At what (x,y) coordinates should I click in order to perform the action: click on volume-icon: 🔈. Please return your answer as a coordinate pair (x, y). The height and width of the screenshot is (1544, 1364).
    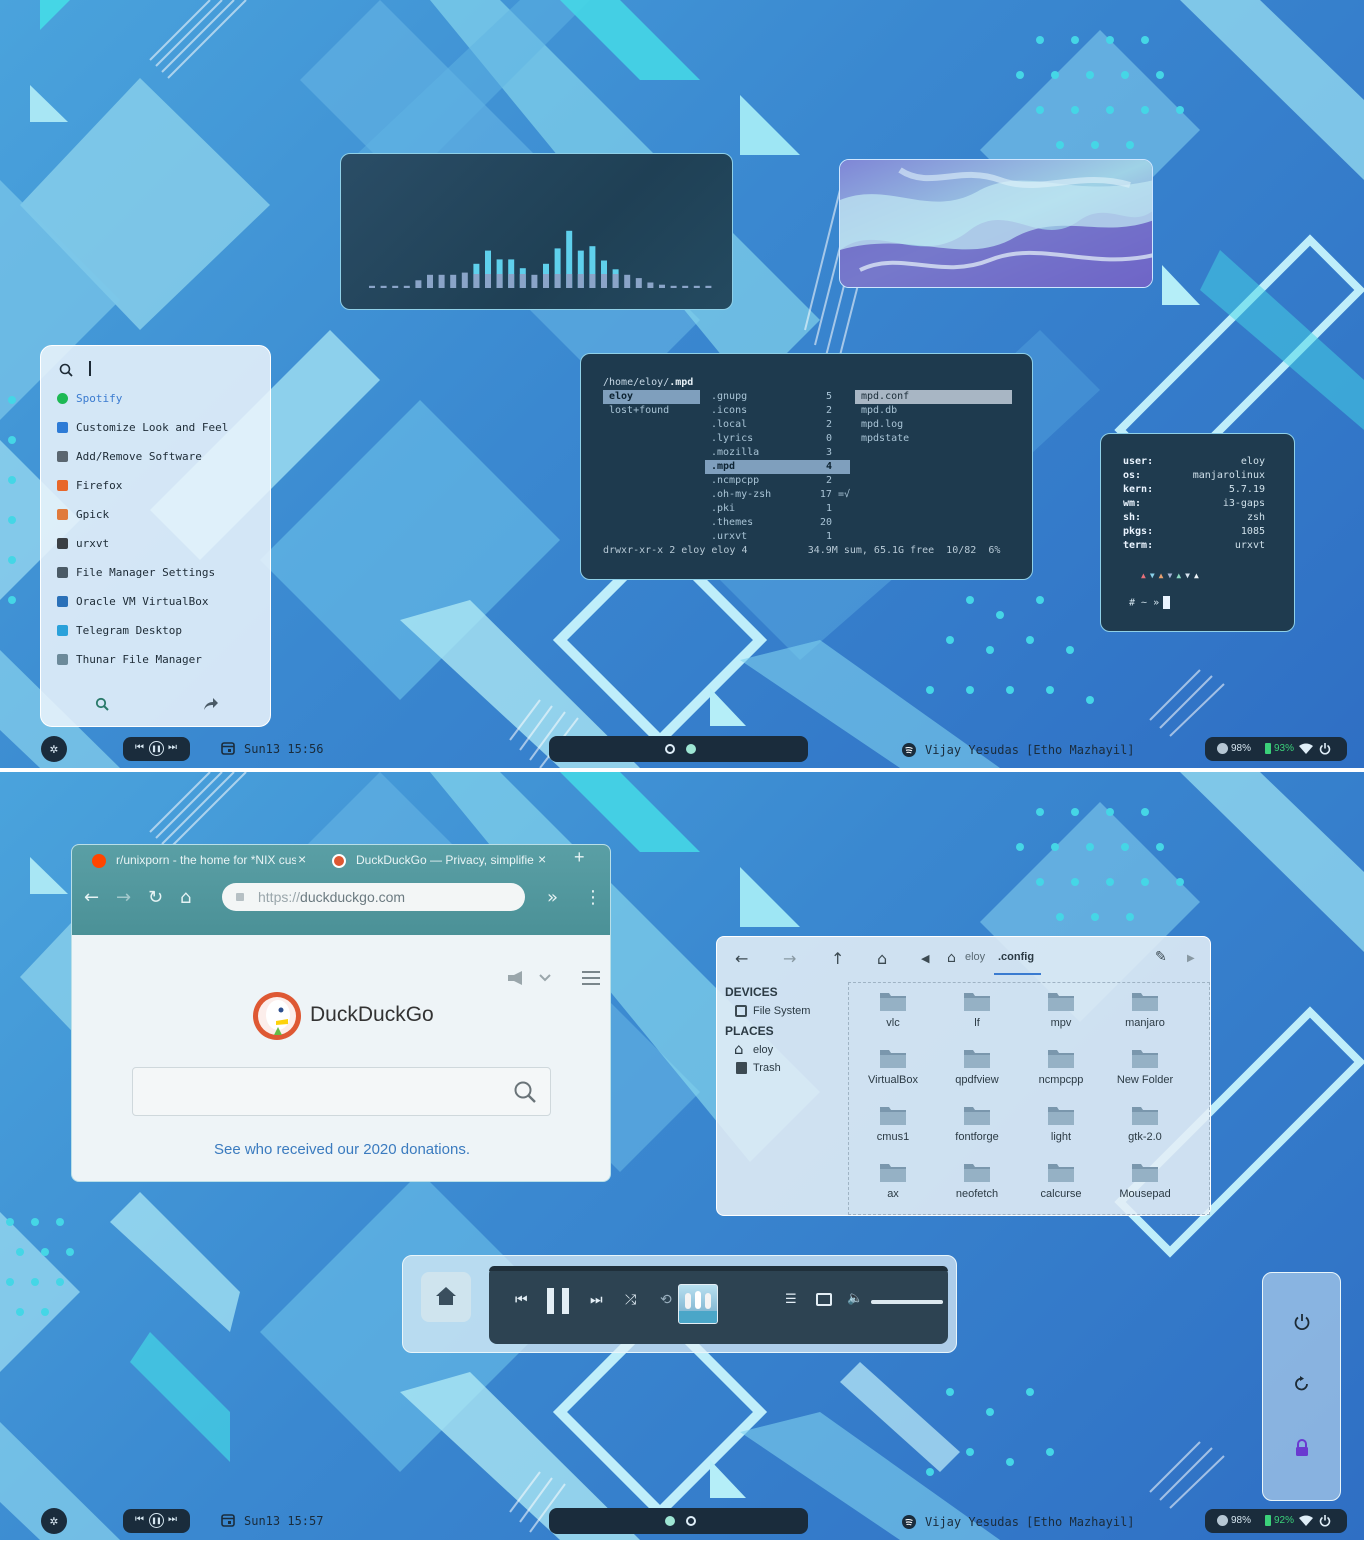
    Looking at the image, I should click on (855, 1298).